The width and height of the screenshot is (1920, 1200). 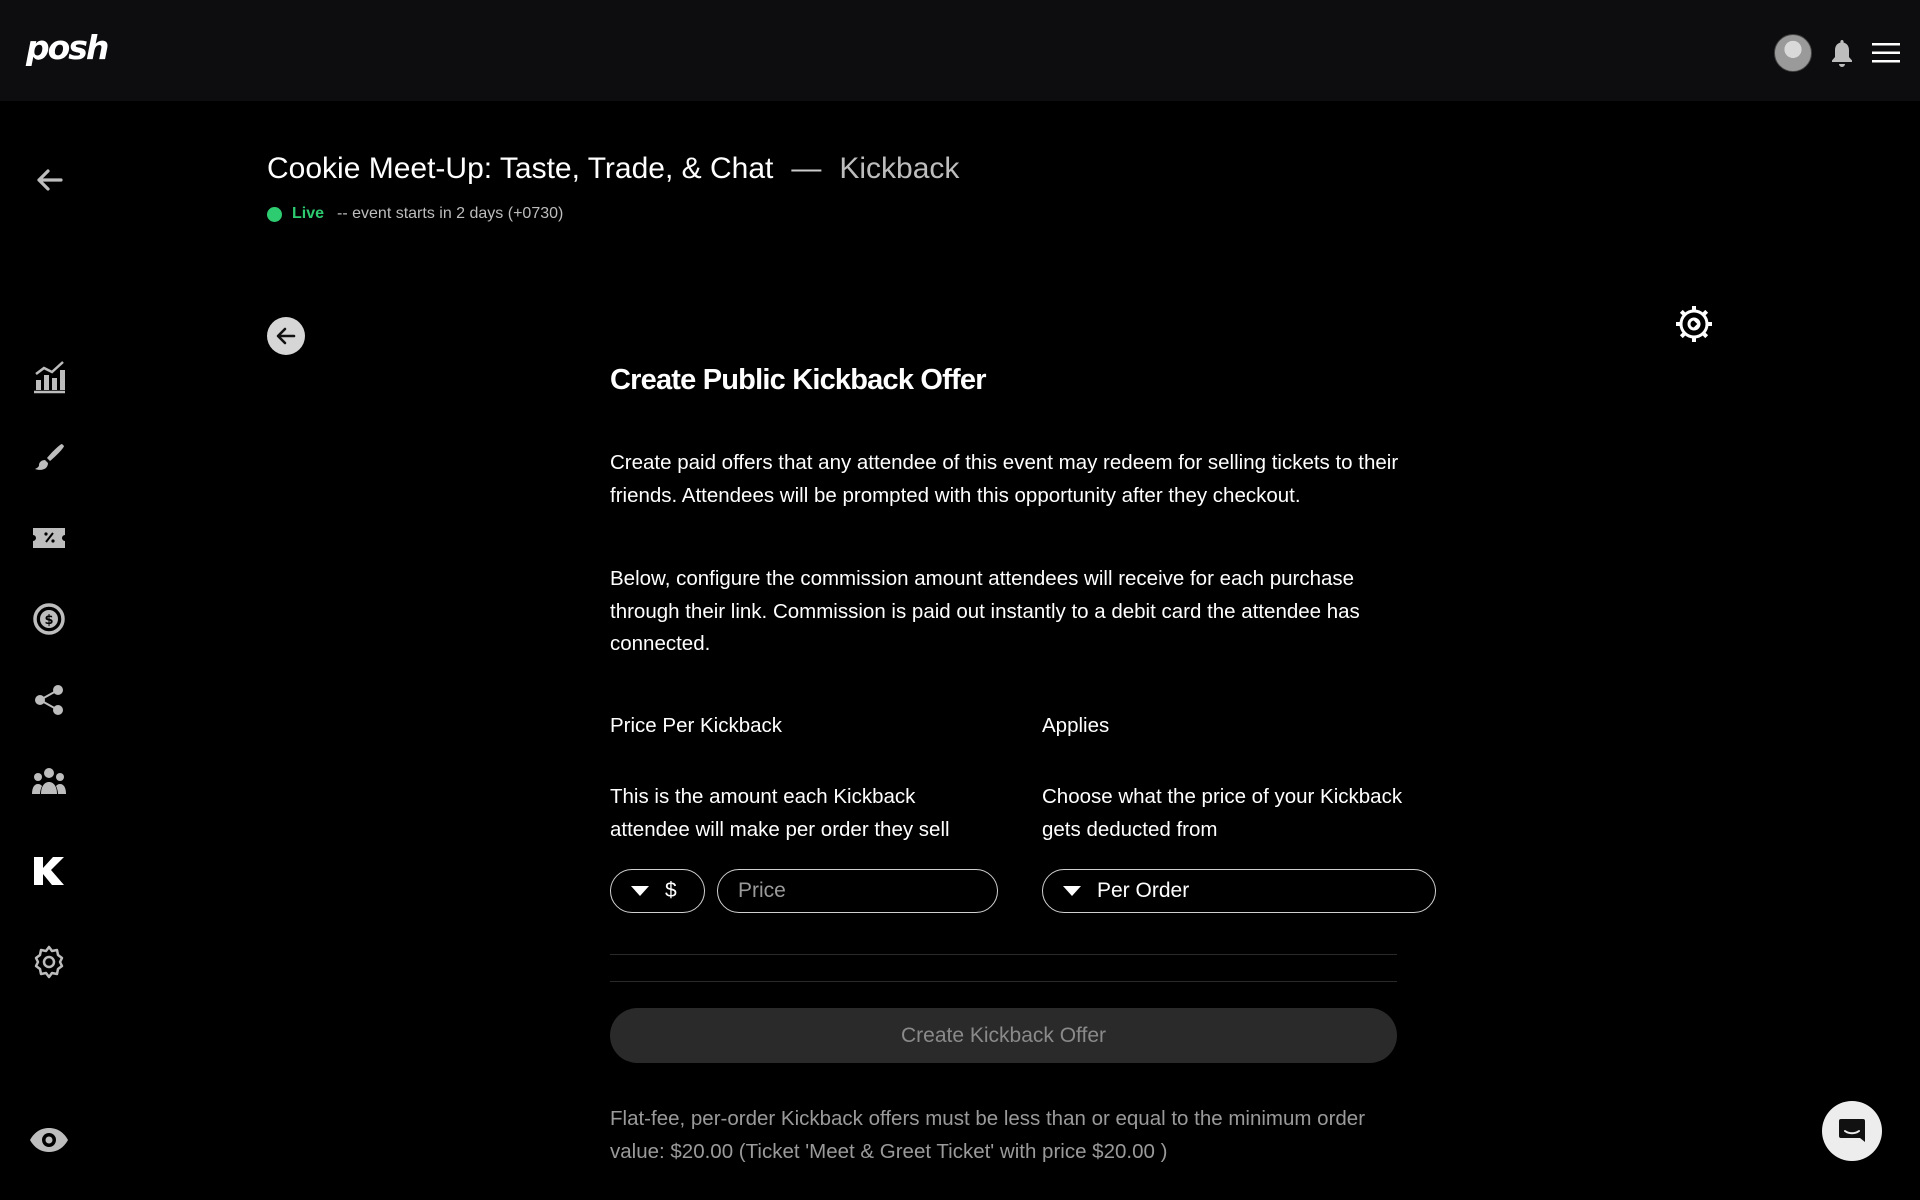 I want to click on gear-icon, so click(x=1694, y=324).